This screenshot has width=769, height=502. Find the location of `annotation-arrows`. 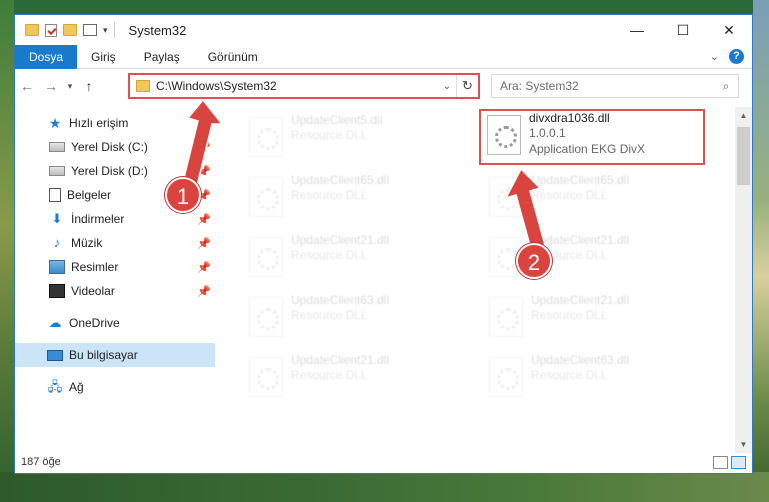

annotation-arrows is located at coordinates (363, 174).